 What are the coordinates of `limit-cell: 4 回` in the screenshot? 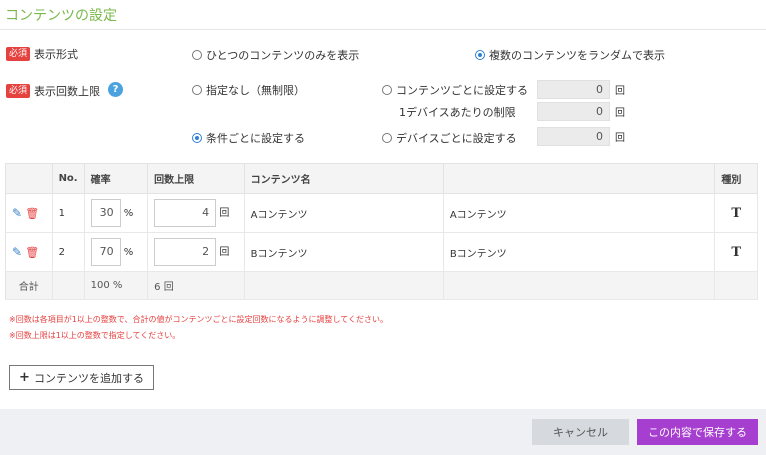 It's located at (196, 213).